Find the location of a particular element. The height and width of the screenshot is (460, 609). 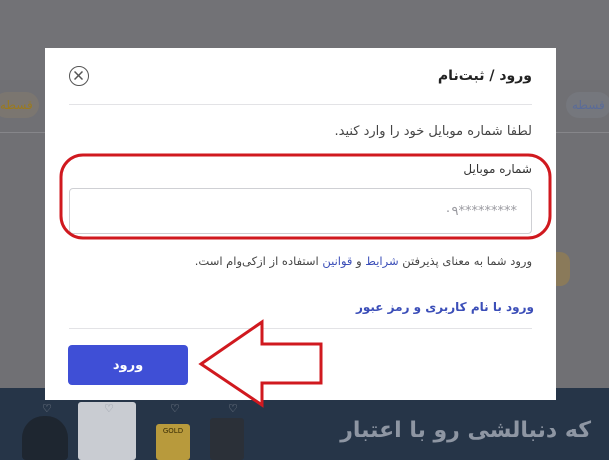

instruction-text: لطفا شماره موبایل خود را وارد کنید. is located at coordinates (433, 131).